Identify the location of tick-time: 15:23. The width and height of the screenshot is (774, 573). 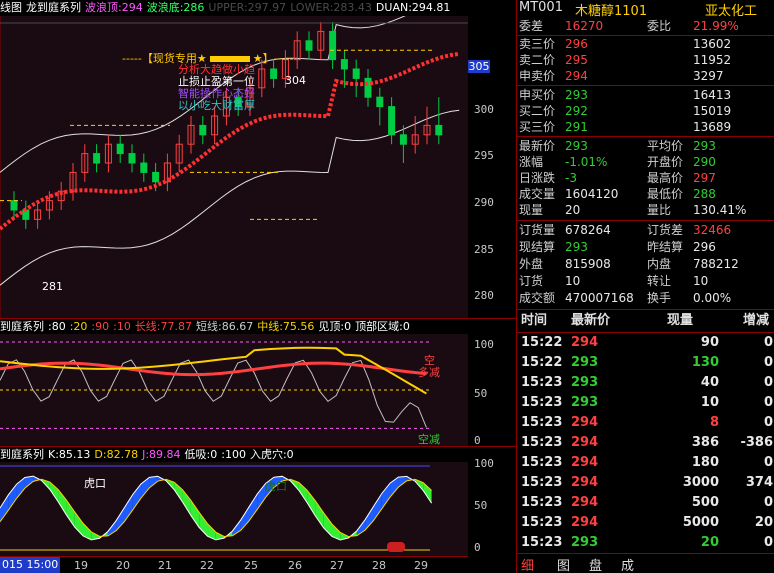
(542, 462).